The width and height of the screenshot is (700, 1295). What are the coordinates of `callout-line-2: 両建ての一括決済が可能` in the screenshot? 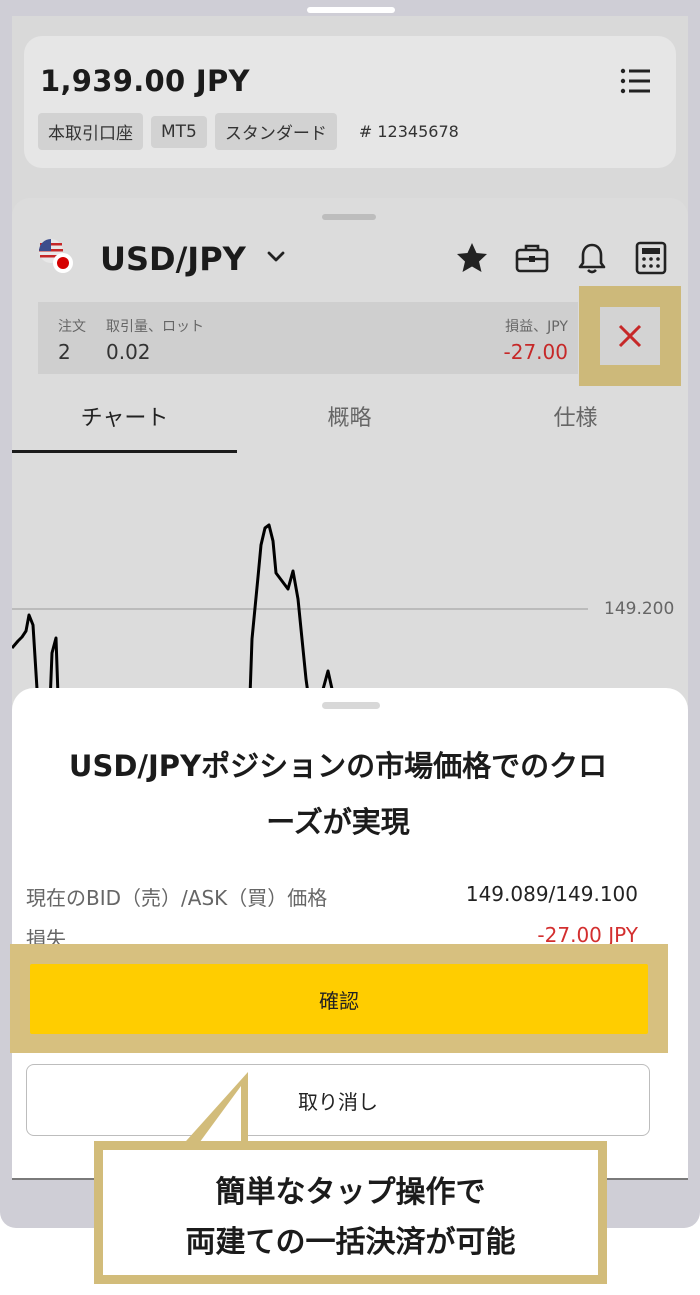 It's located at (350, 1242).